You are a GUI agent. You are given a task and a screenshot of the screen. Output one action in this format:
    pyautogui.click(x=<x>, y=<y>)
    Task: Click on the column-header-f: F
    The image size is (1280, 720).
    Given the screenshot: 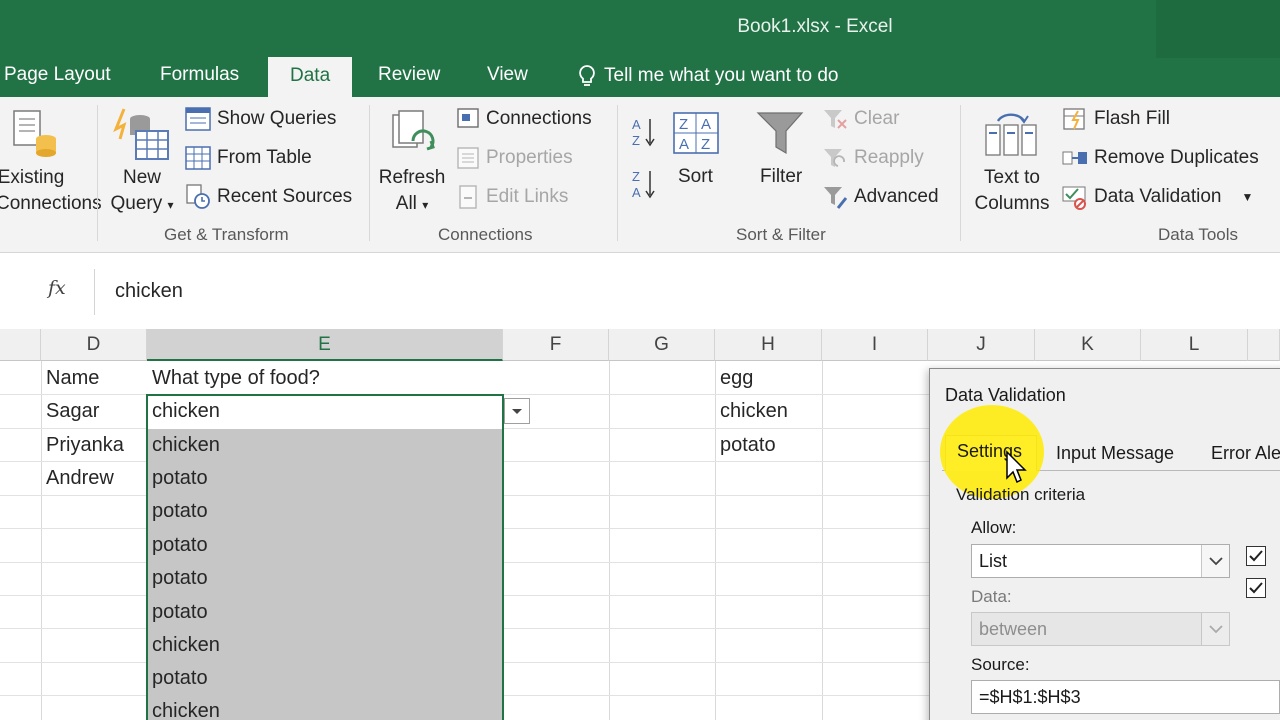 What is the action you would take?
    pyautogui.click(x=556, y=345)
    